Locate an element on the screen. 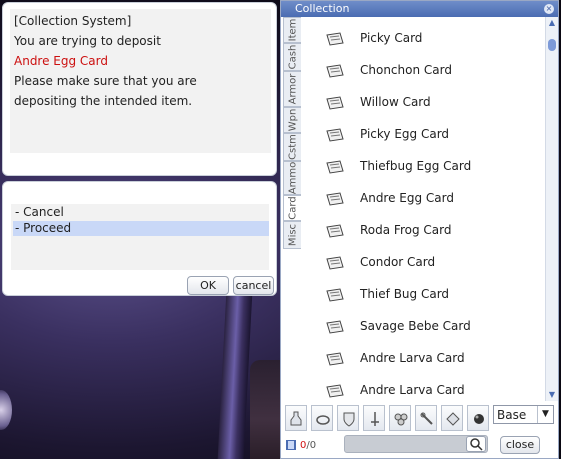 This screenshot has width=561, height=459. potion-icon is located at coordinates (296, 418).